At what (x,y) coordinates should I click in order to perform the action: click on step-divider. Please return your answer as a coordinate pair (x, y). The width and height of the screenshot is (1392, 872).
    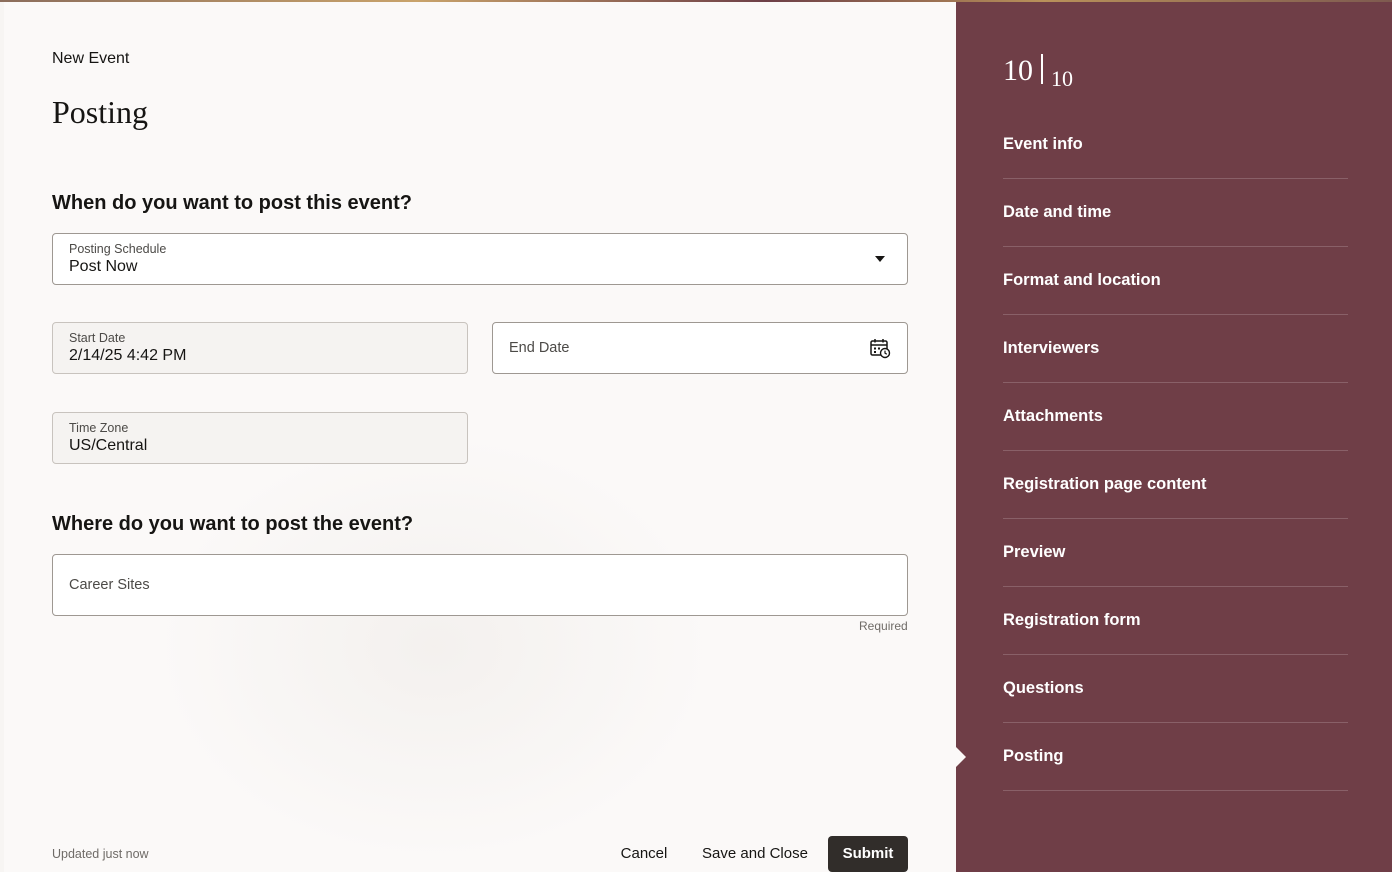
    Looking at the image, I should click on (1042, 69).